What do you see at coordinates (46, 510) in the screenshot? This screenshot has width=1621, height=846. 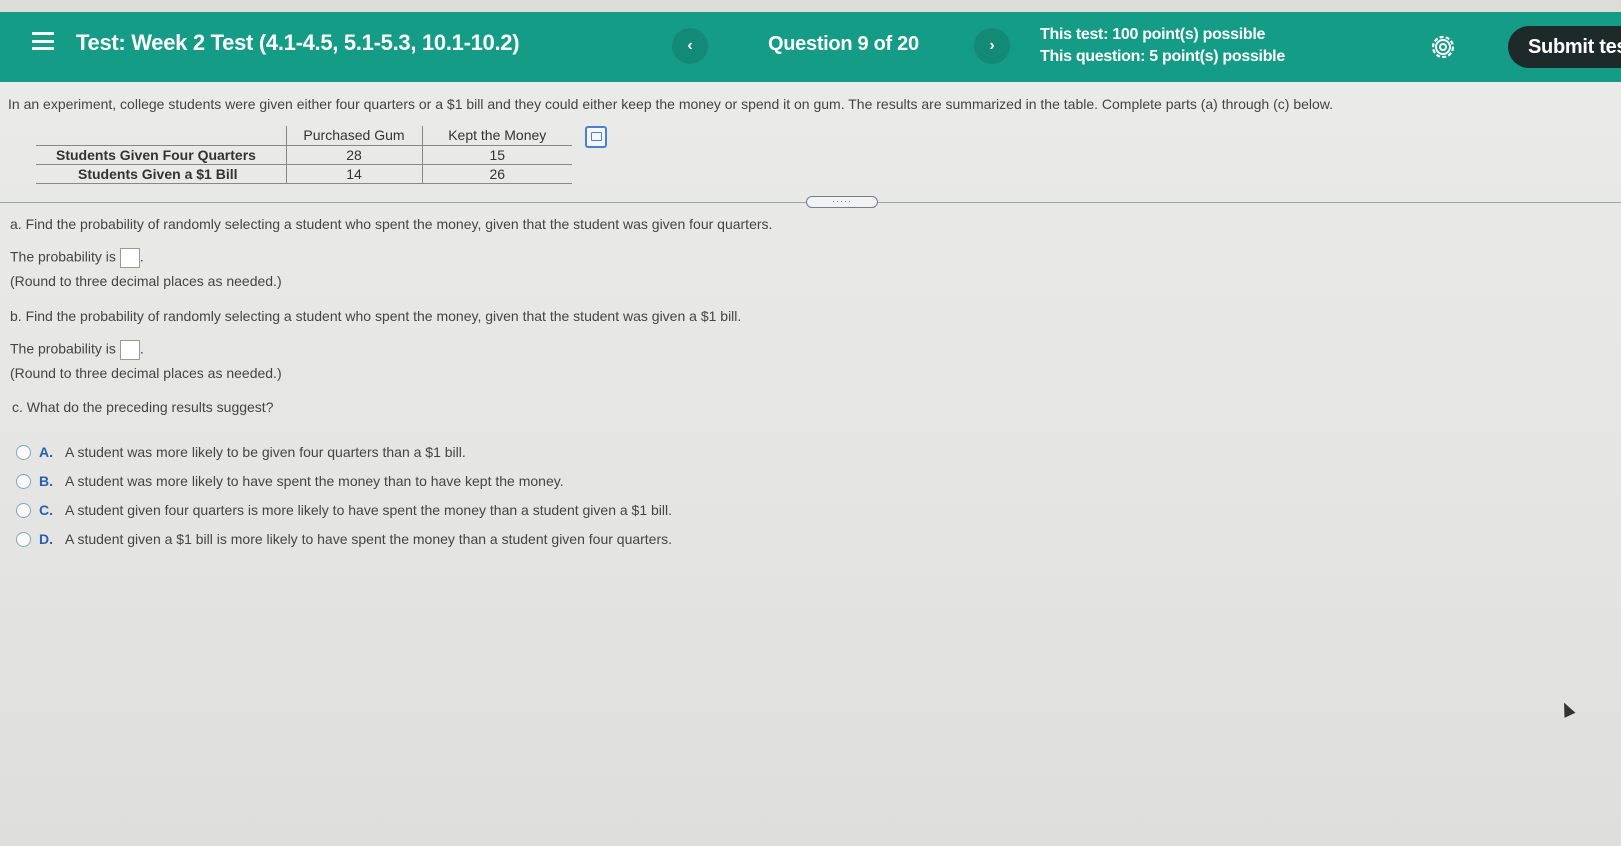 I see `option-letter: C.` at bounding box center [46, 510].